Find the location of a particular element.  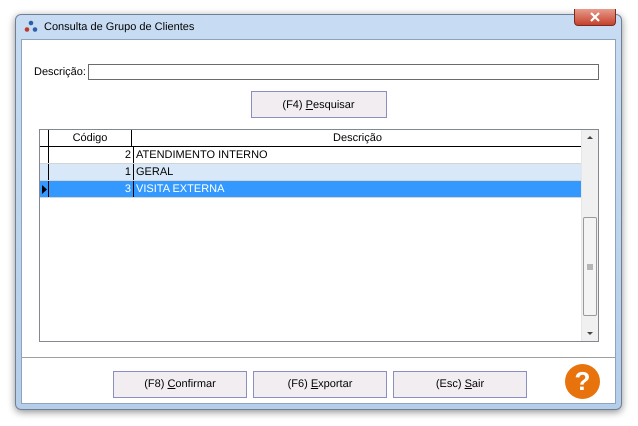

table-cell: 2 is located at coordinates (91, 155).